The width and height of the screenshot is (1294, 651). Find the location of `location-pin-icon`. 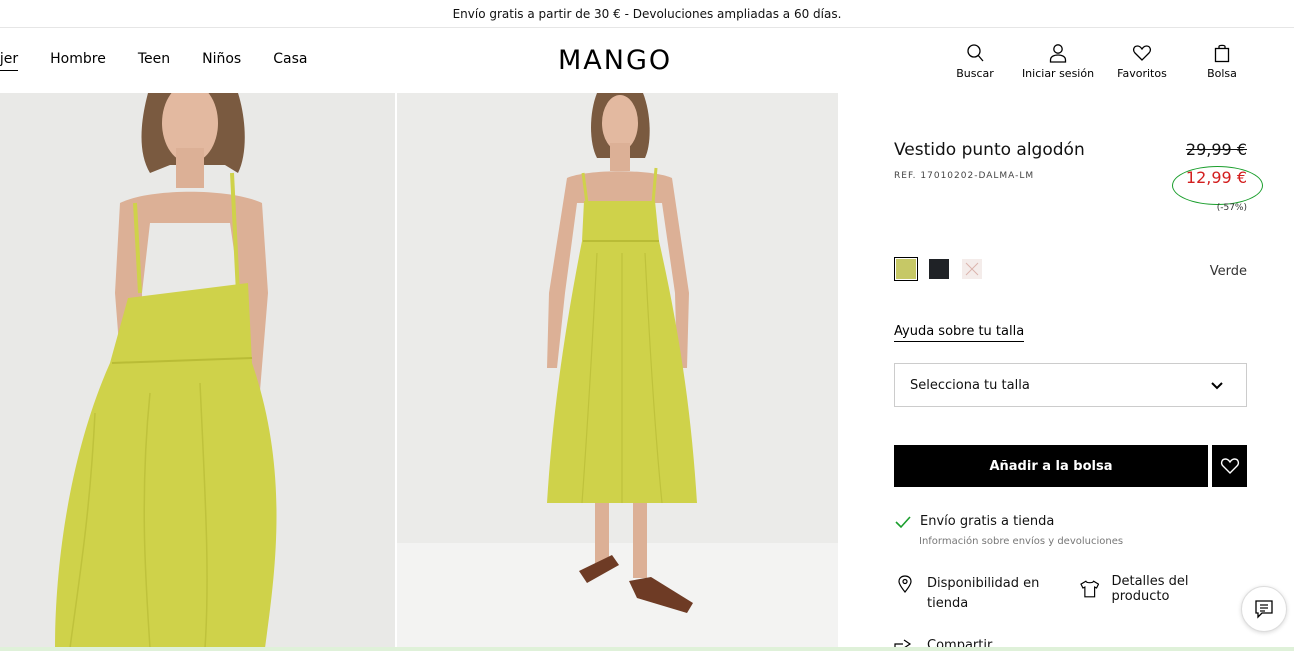

location-pin-icon is located at coordinates (905, 584).